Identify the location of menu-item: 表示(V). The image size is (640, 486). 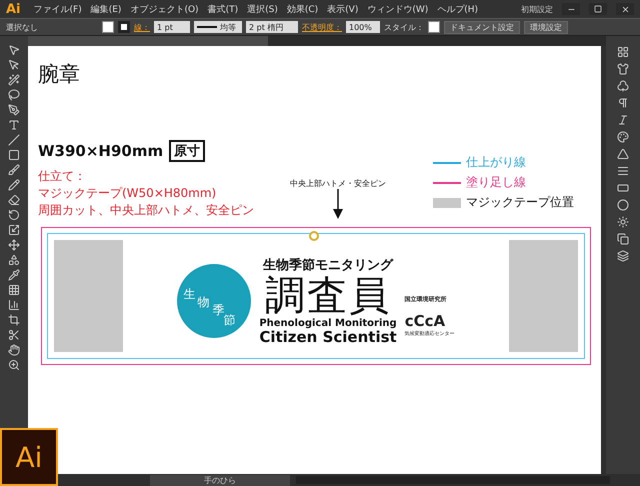
(342, 9).